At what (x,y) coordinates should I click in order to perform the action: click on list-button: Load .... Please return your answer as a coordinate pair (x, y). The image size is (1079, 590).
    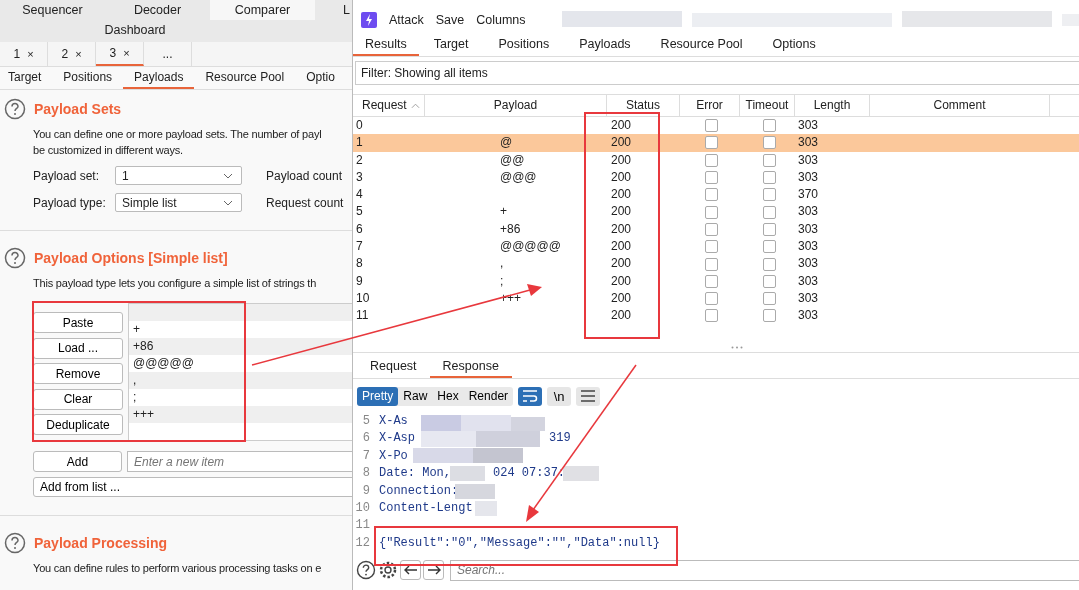
    Looking at the image, I should click on (78, 348).